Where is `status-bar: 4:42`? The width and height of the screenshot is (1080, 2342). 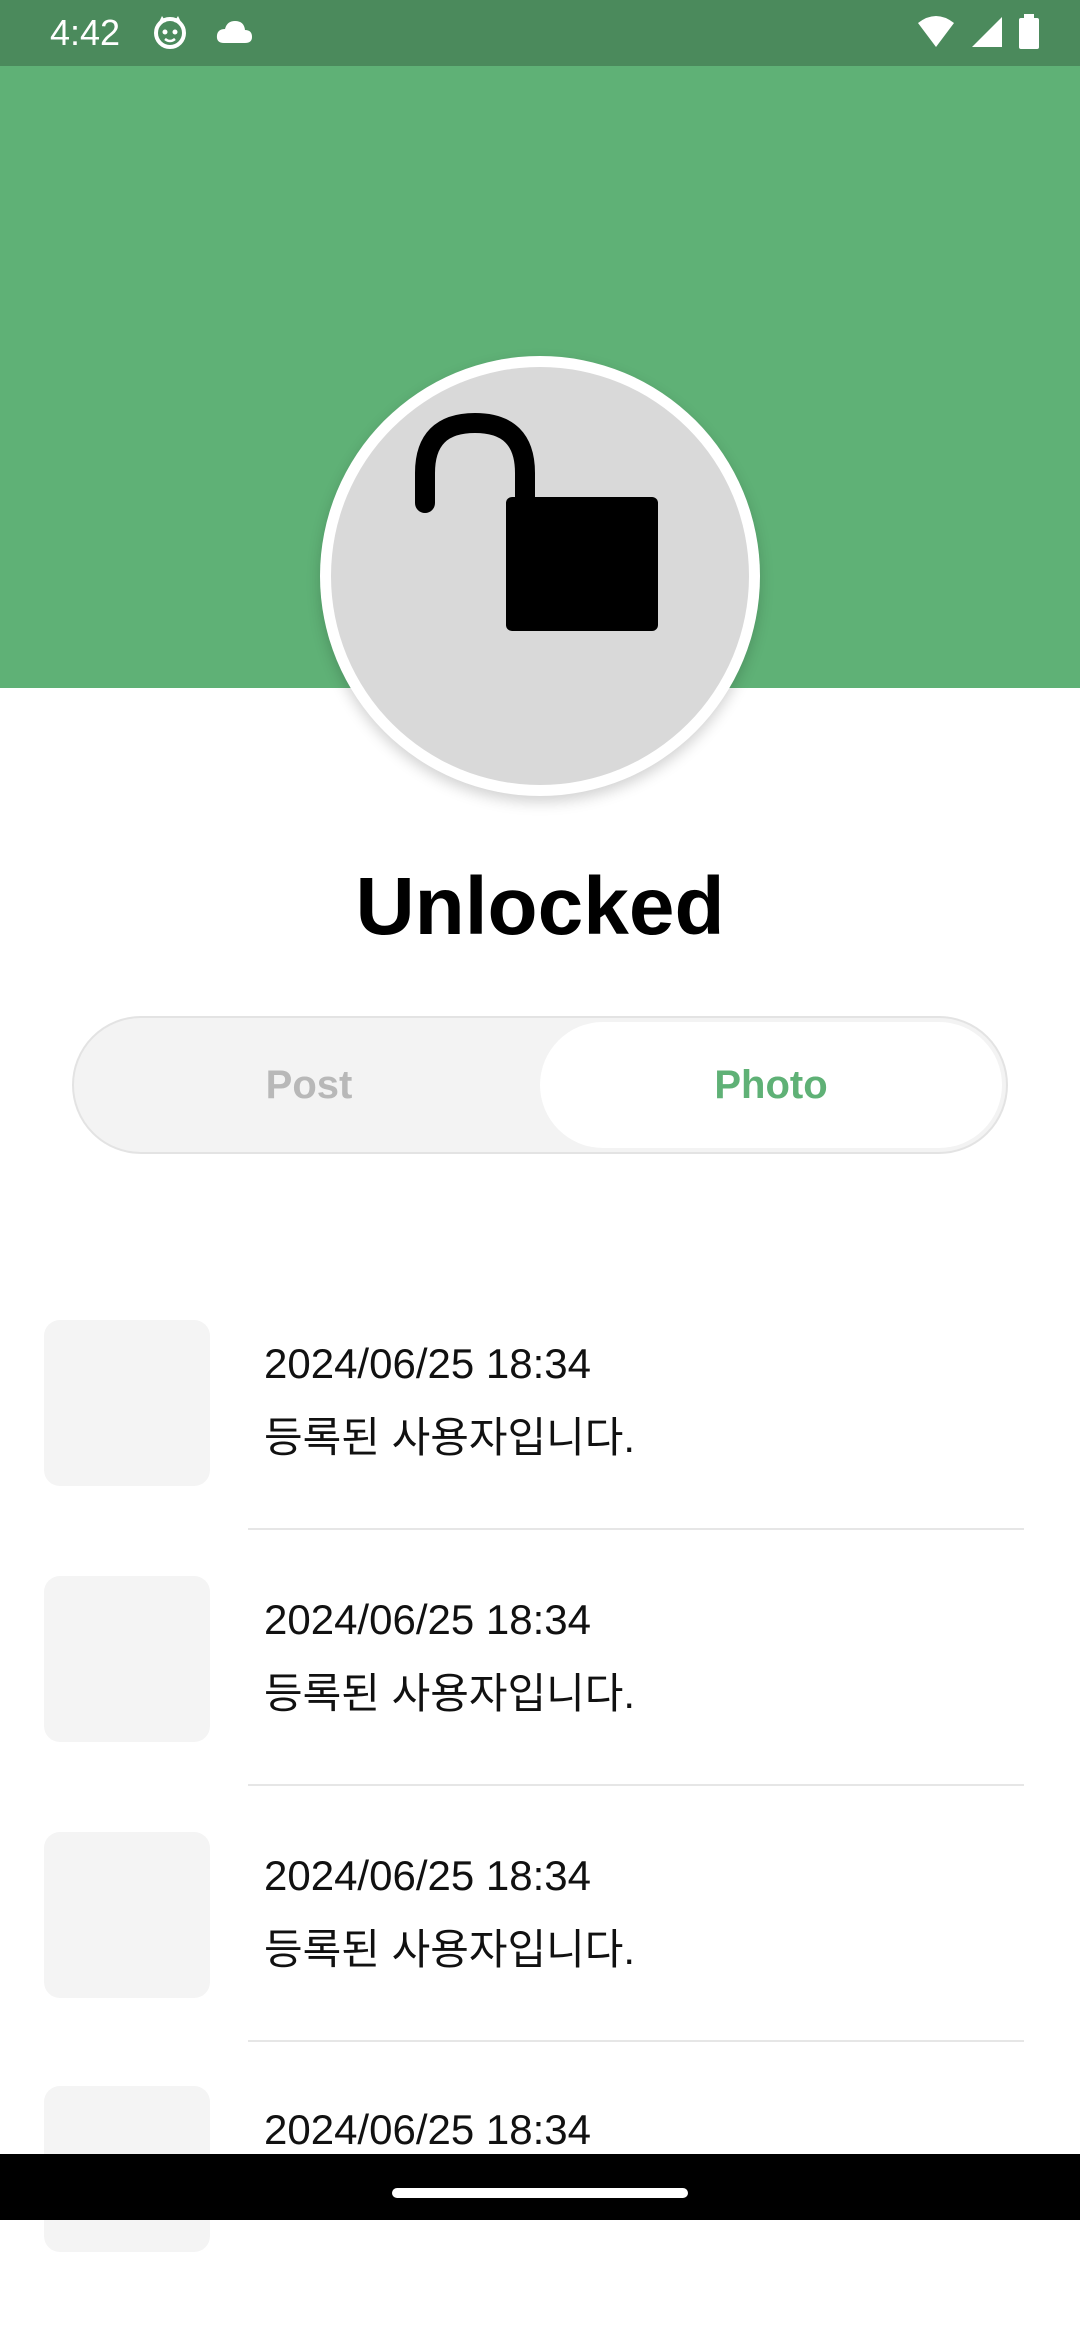
status-bar: 4:42 is located at coordinates (540, 33).